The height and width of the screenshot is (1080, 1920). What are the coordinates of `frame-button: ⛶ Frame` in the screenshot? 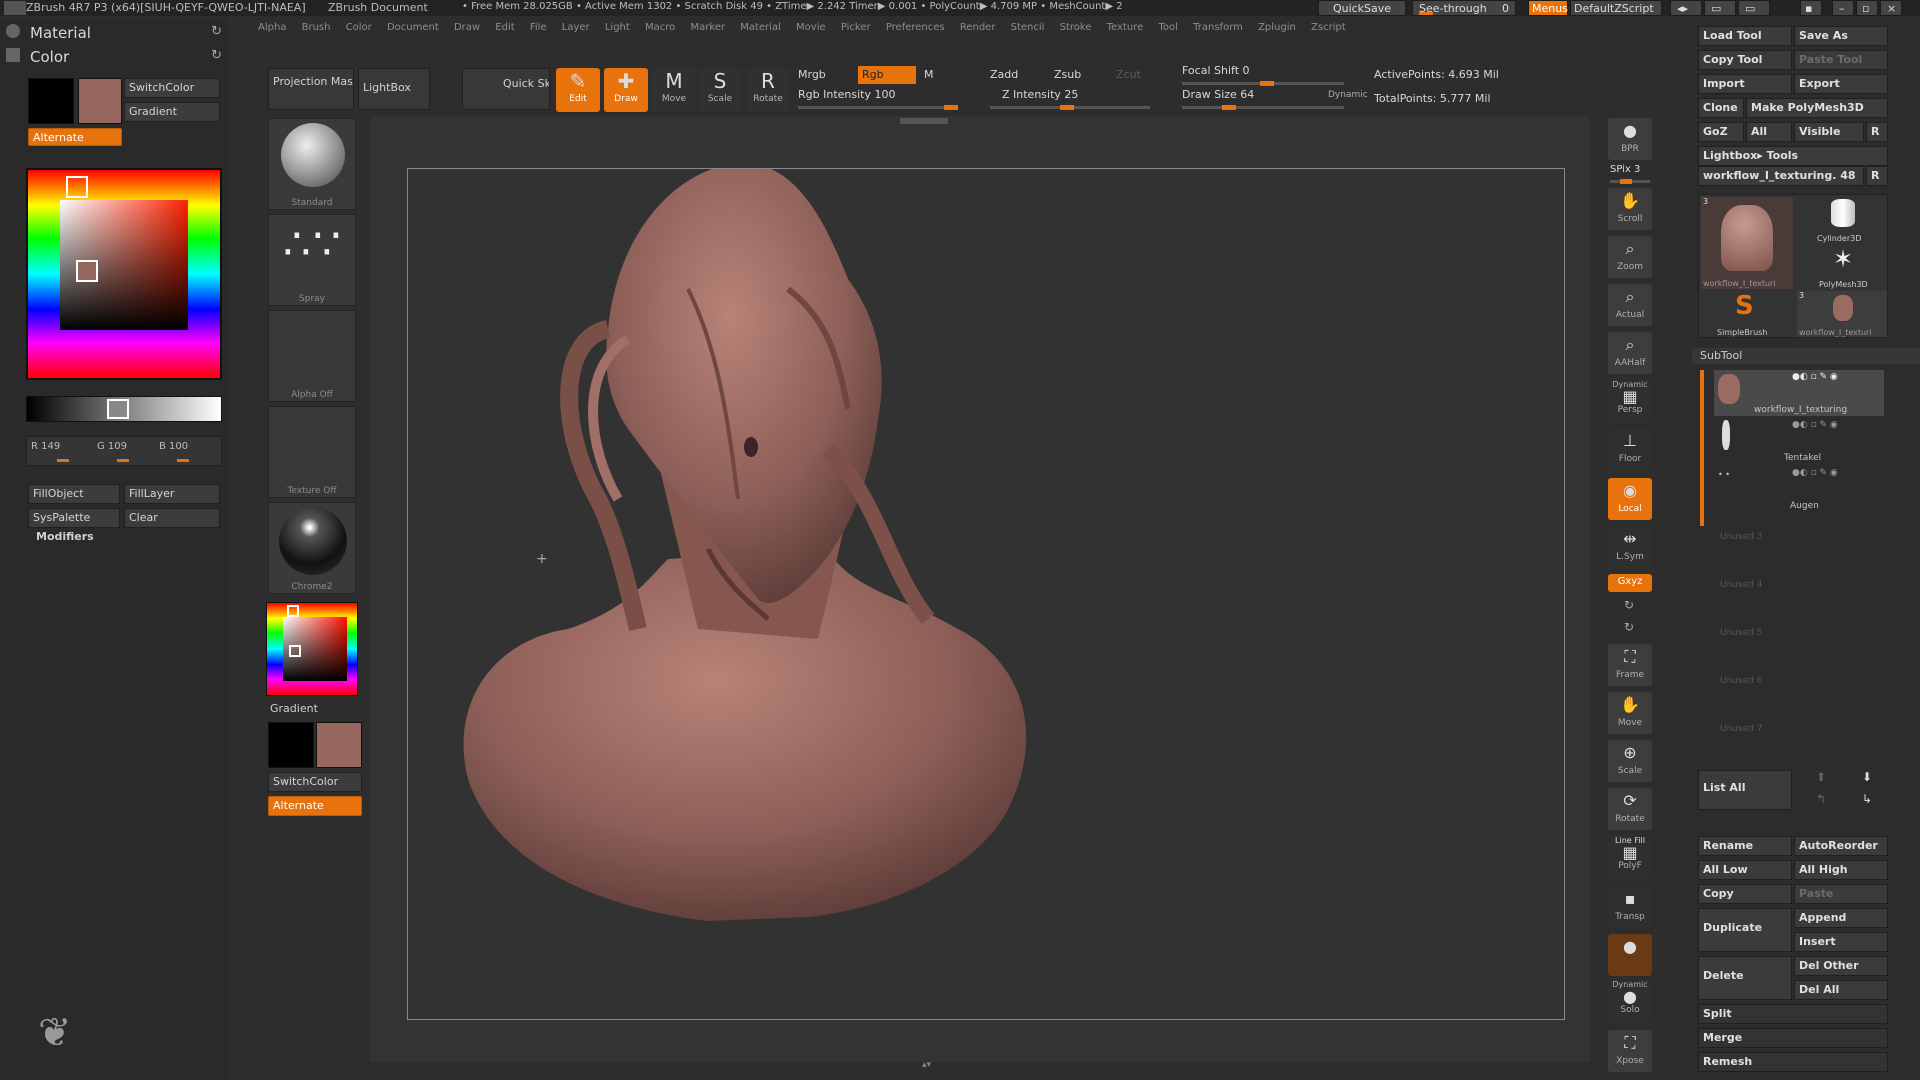 It's located at (1630, 665).